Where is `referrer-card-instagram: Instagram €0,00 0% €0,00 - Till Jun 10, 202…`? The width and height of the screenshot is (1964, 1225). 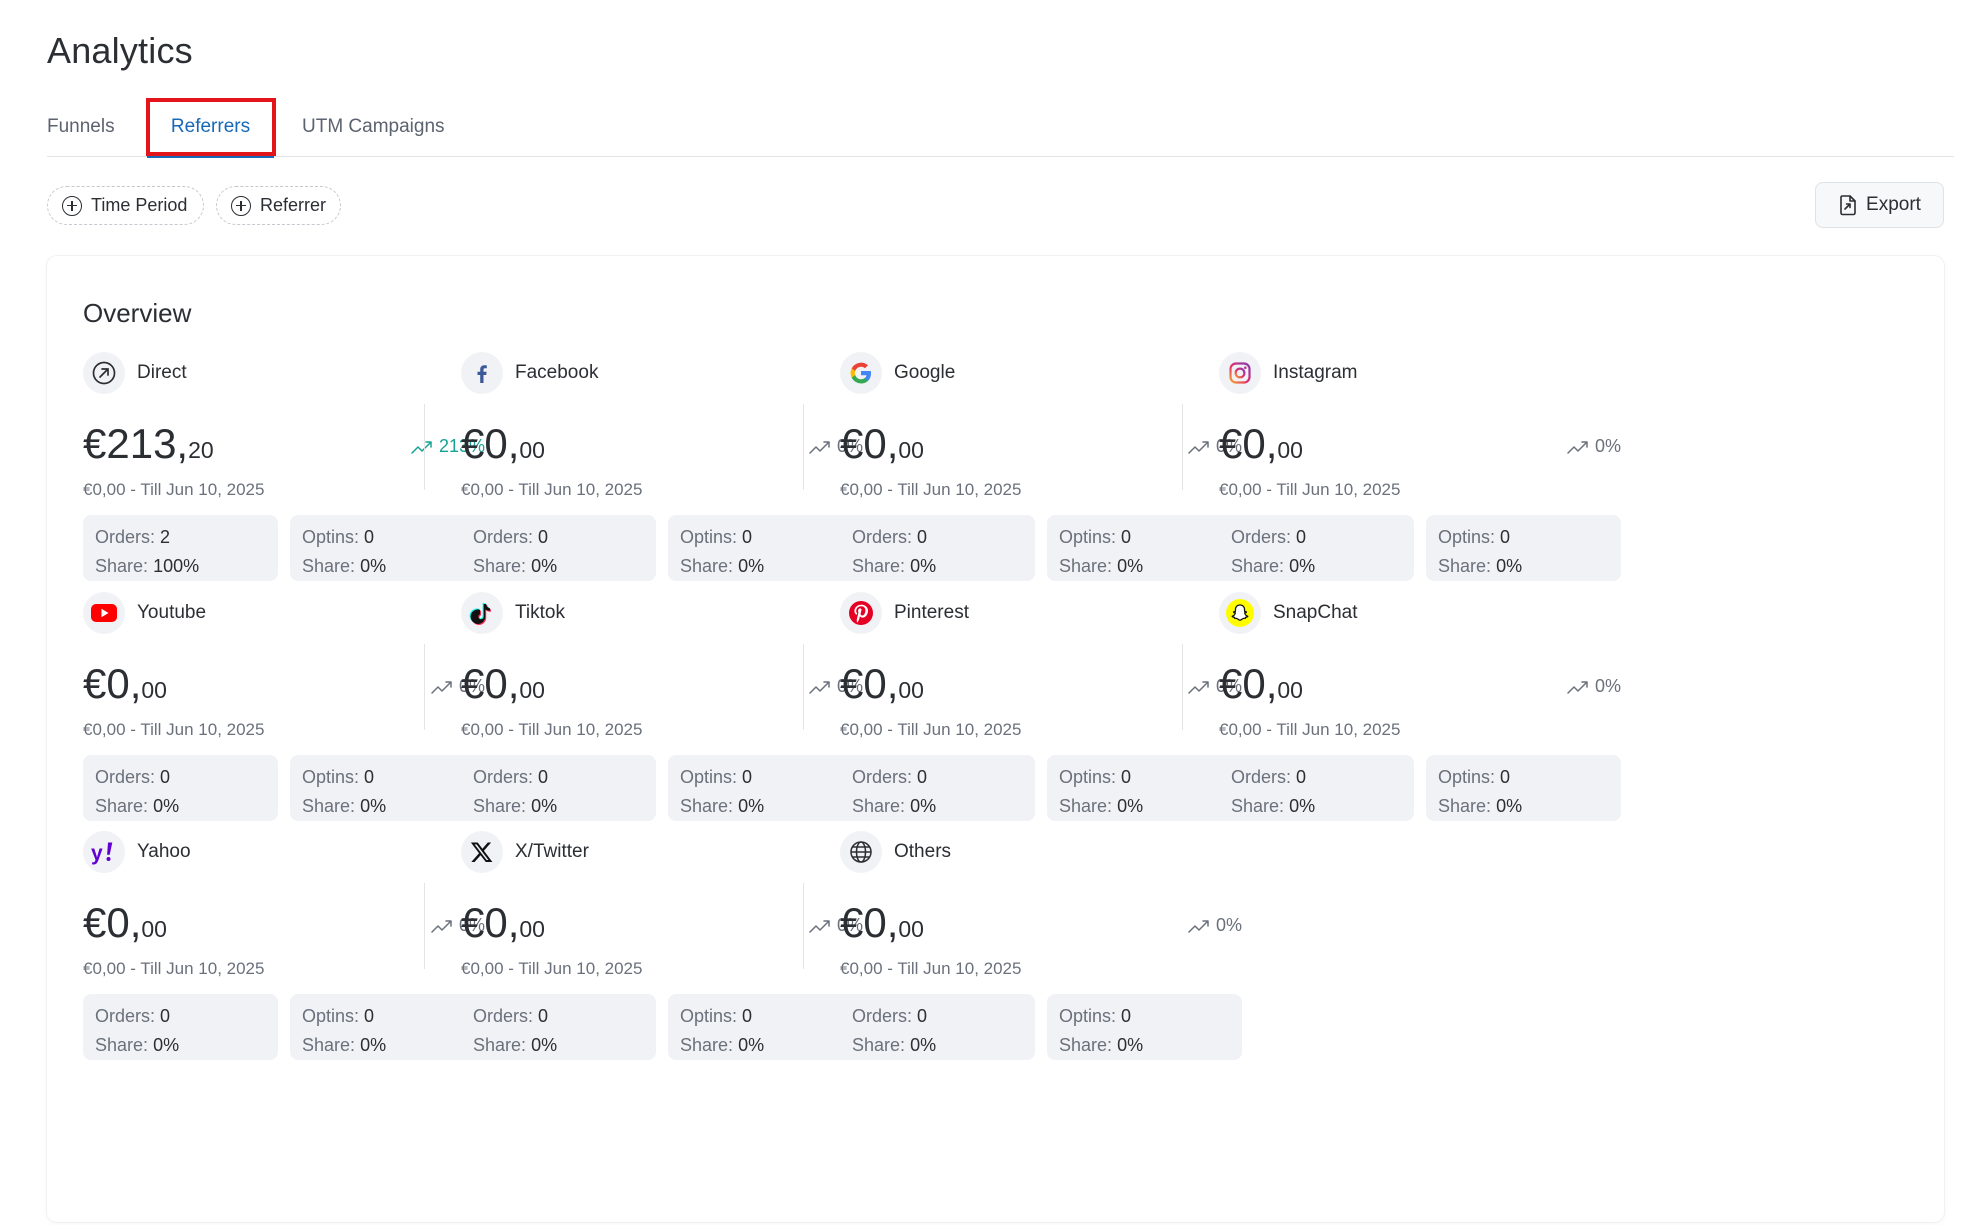
referrer-card-instagram: Instagram €0,00 0% €0,00 - Till Jun 10, 202… is located at coordinates (1401, 472).